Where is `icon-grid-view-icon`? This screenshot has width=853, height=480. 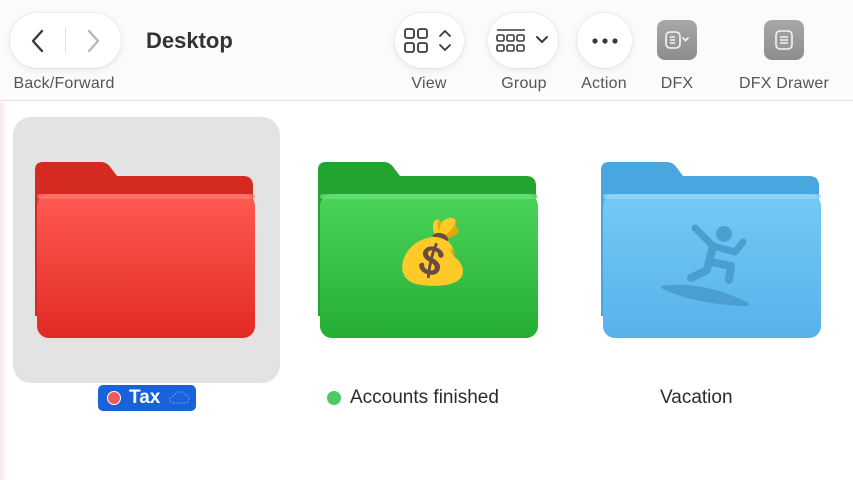 icon-grid-view-icon is located at coordinates (427, 40).